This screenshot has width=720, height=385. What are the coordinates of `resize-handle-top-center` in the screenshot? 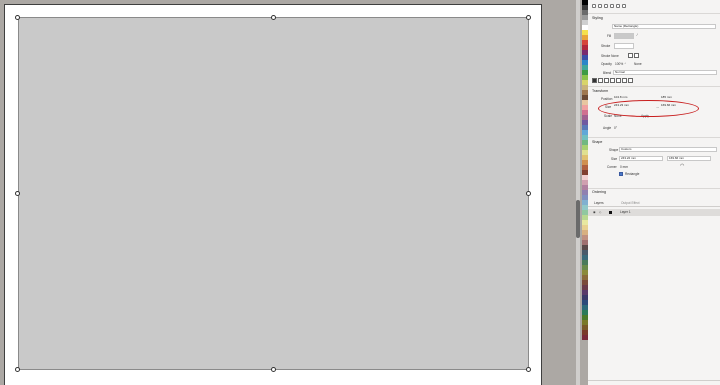 It's located at (273, 17).